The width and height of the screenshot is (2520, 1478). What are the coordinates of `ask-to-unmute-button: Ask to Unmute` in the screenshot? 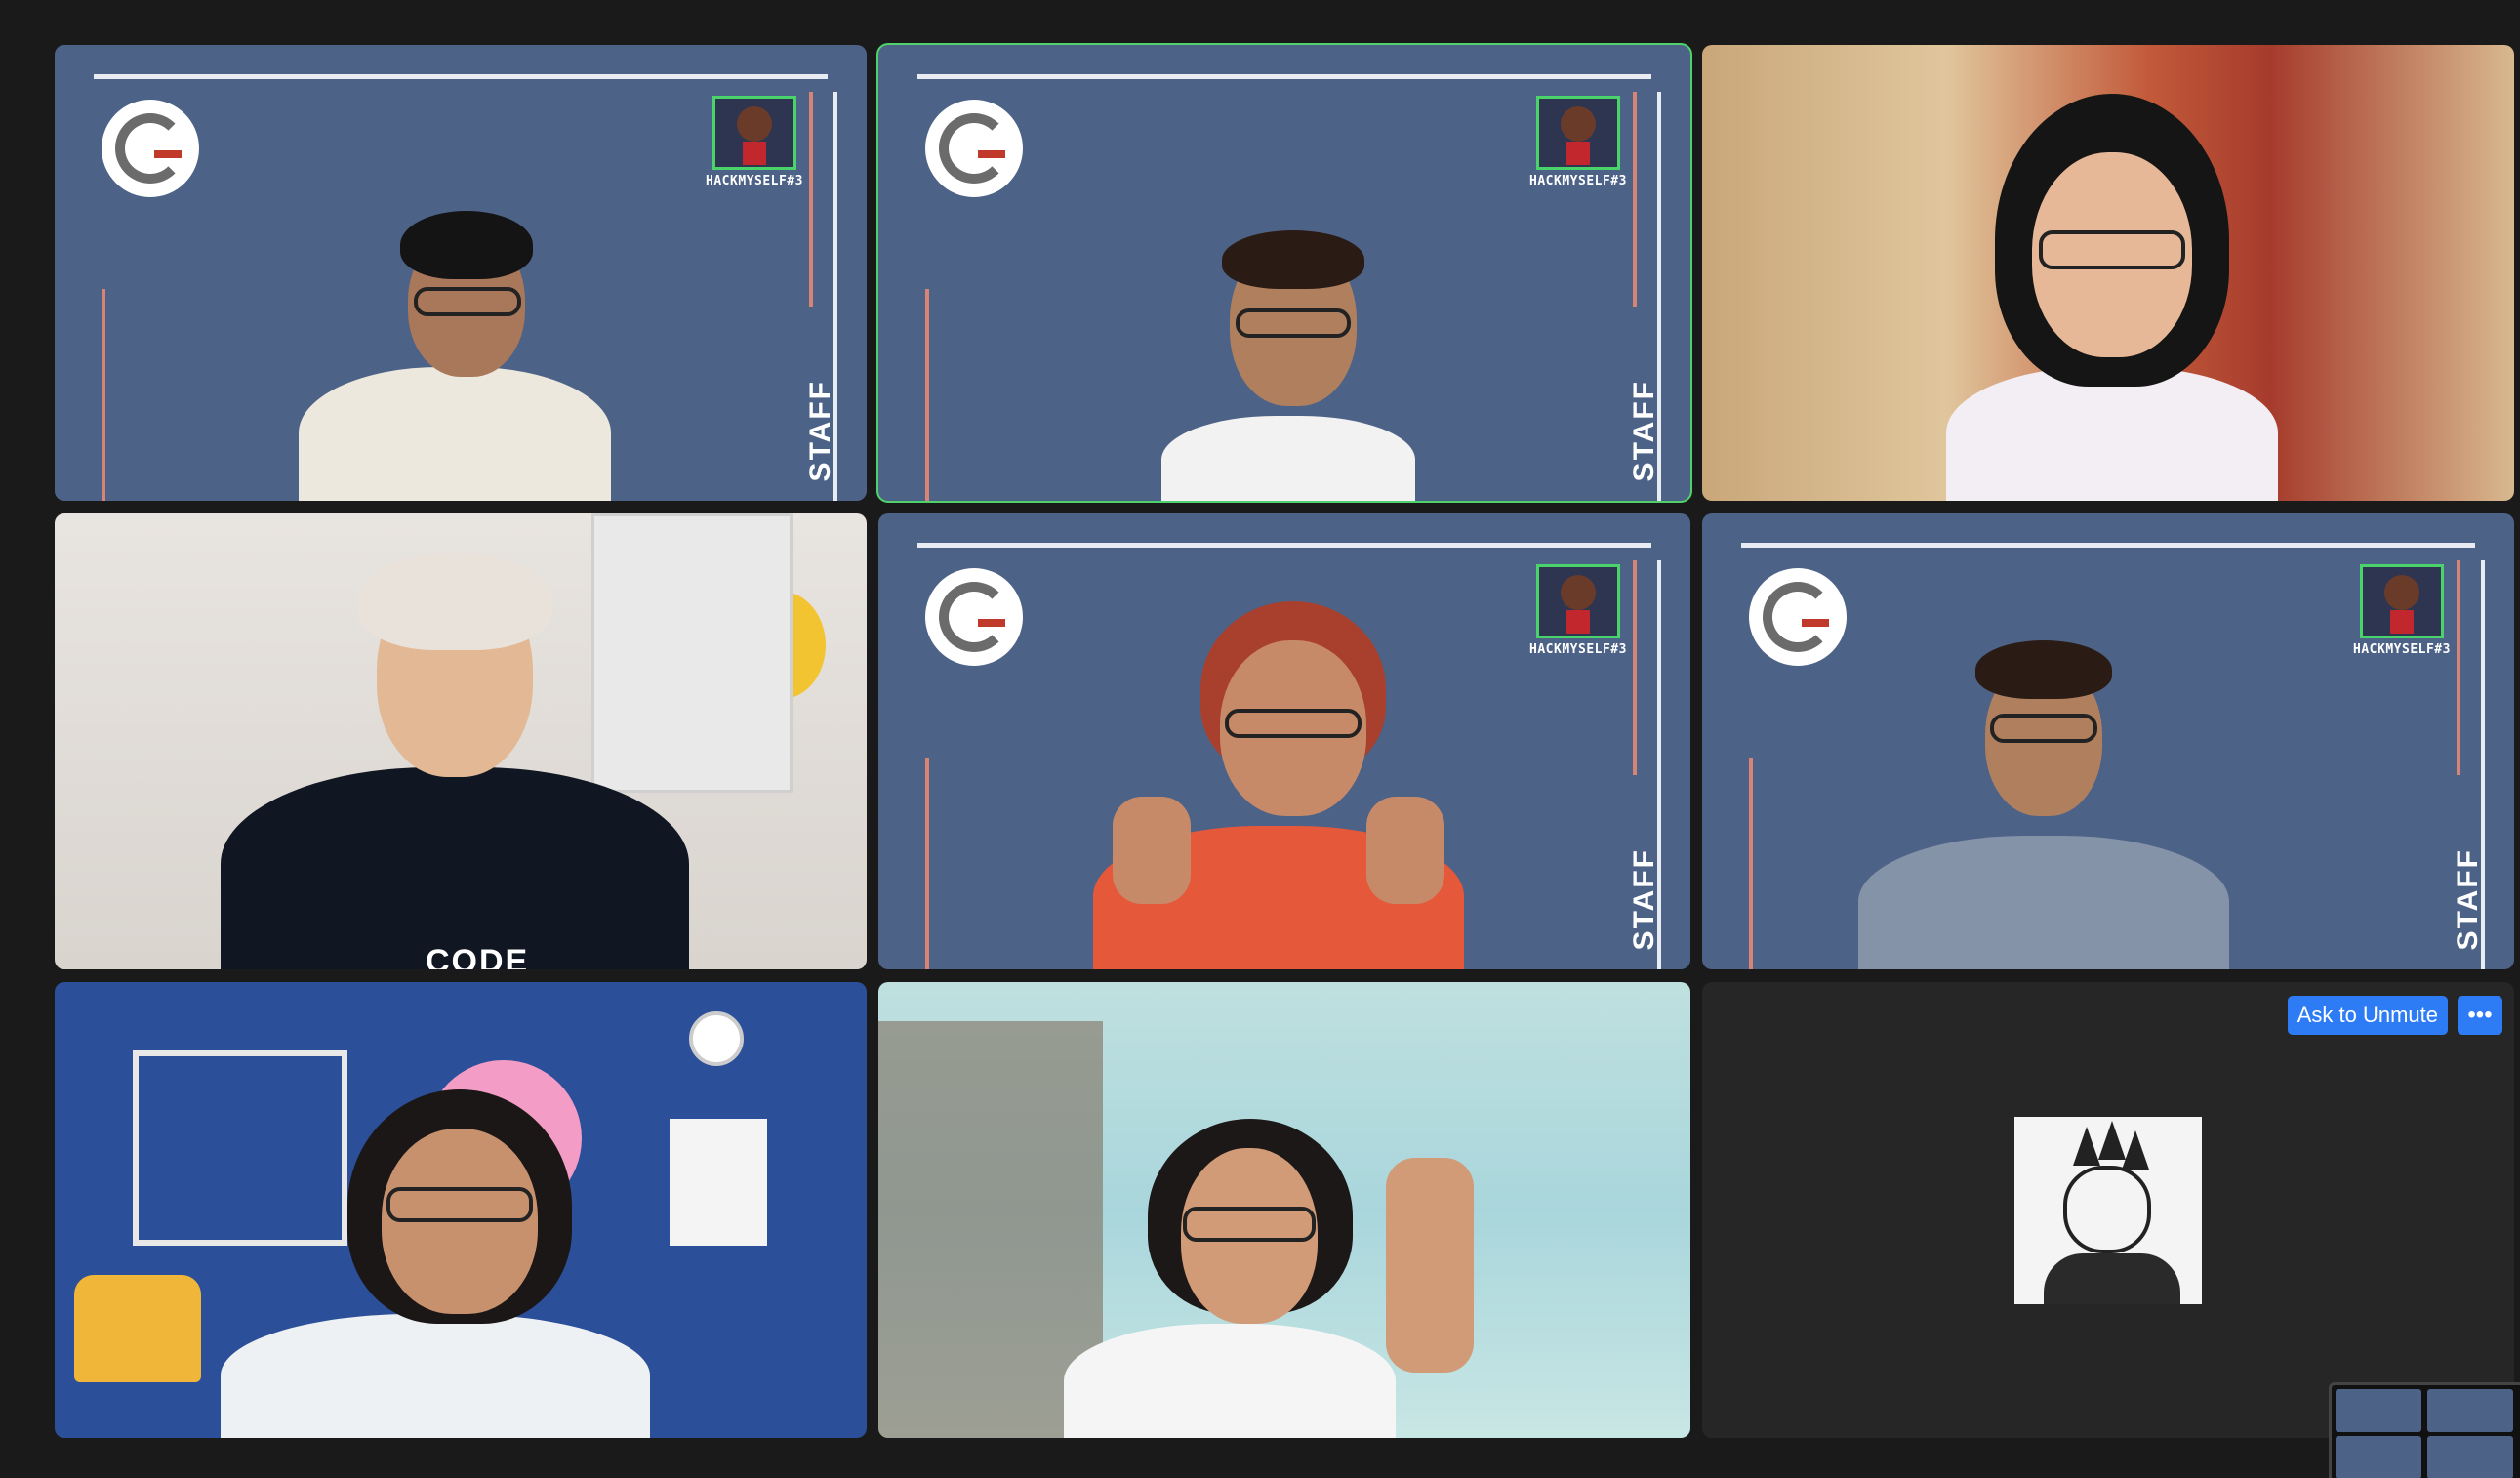 It's located at (2367, 1015).